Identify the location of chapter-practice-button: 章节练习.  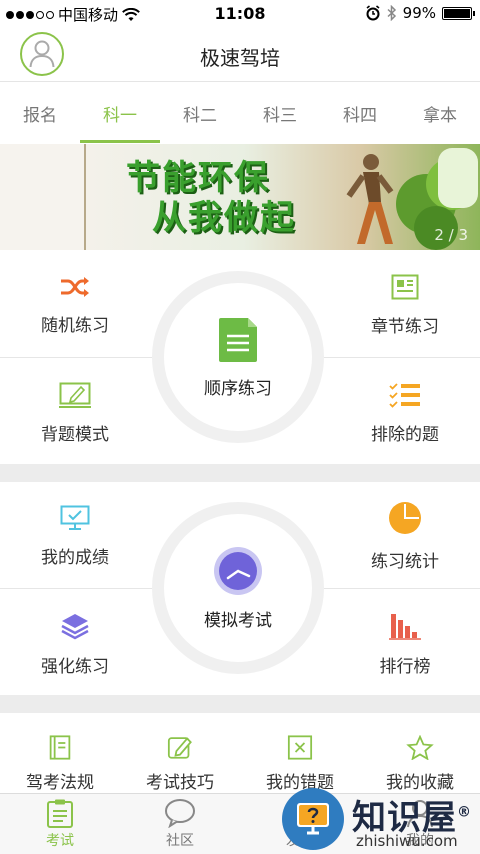
(405, 305).